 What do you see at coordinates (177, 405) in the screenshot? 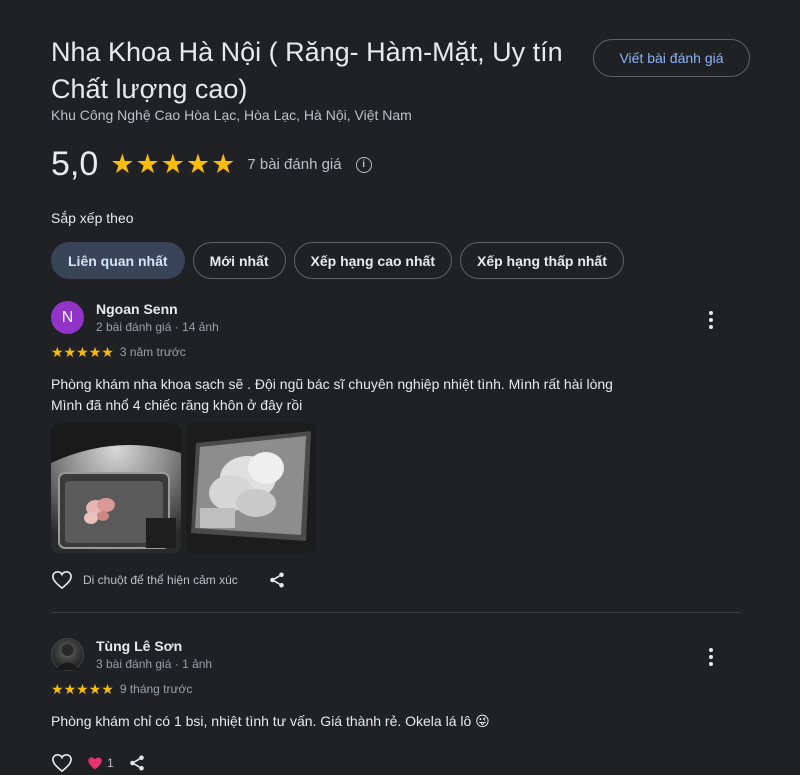
I see `review-text-line: Mình đã nhổ 4 chiếc răng khôn ở đây rồi` at bounding box center [177, 405].